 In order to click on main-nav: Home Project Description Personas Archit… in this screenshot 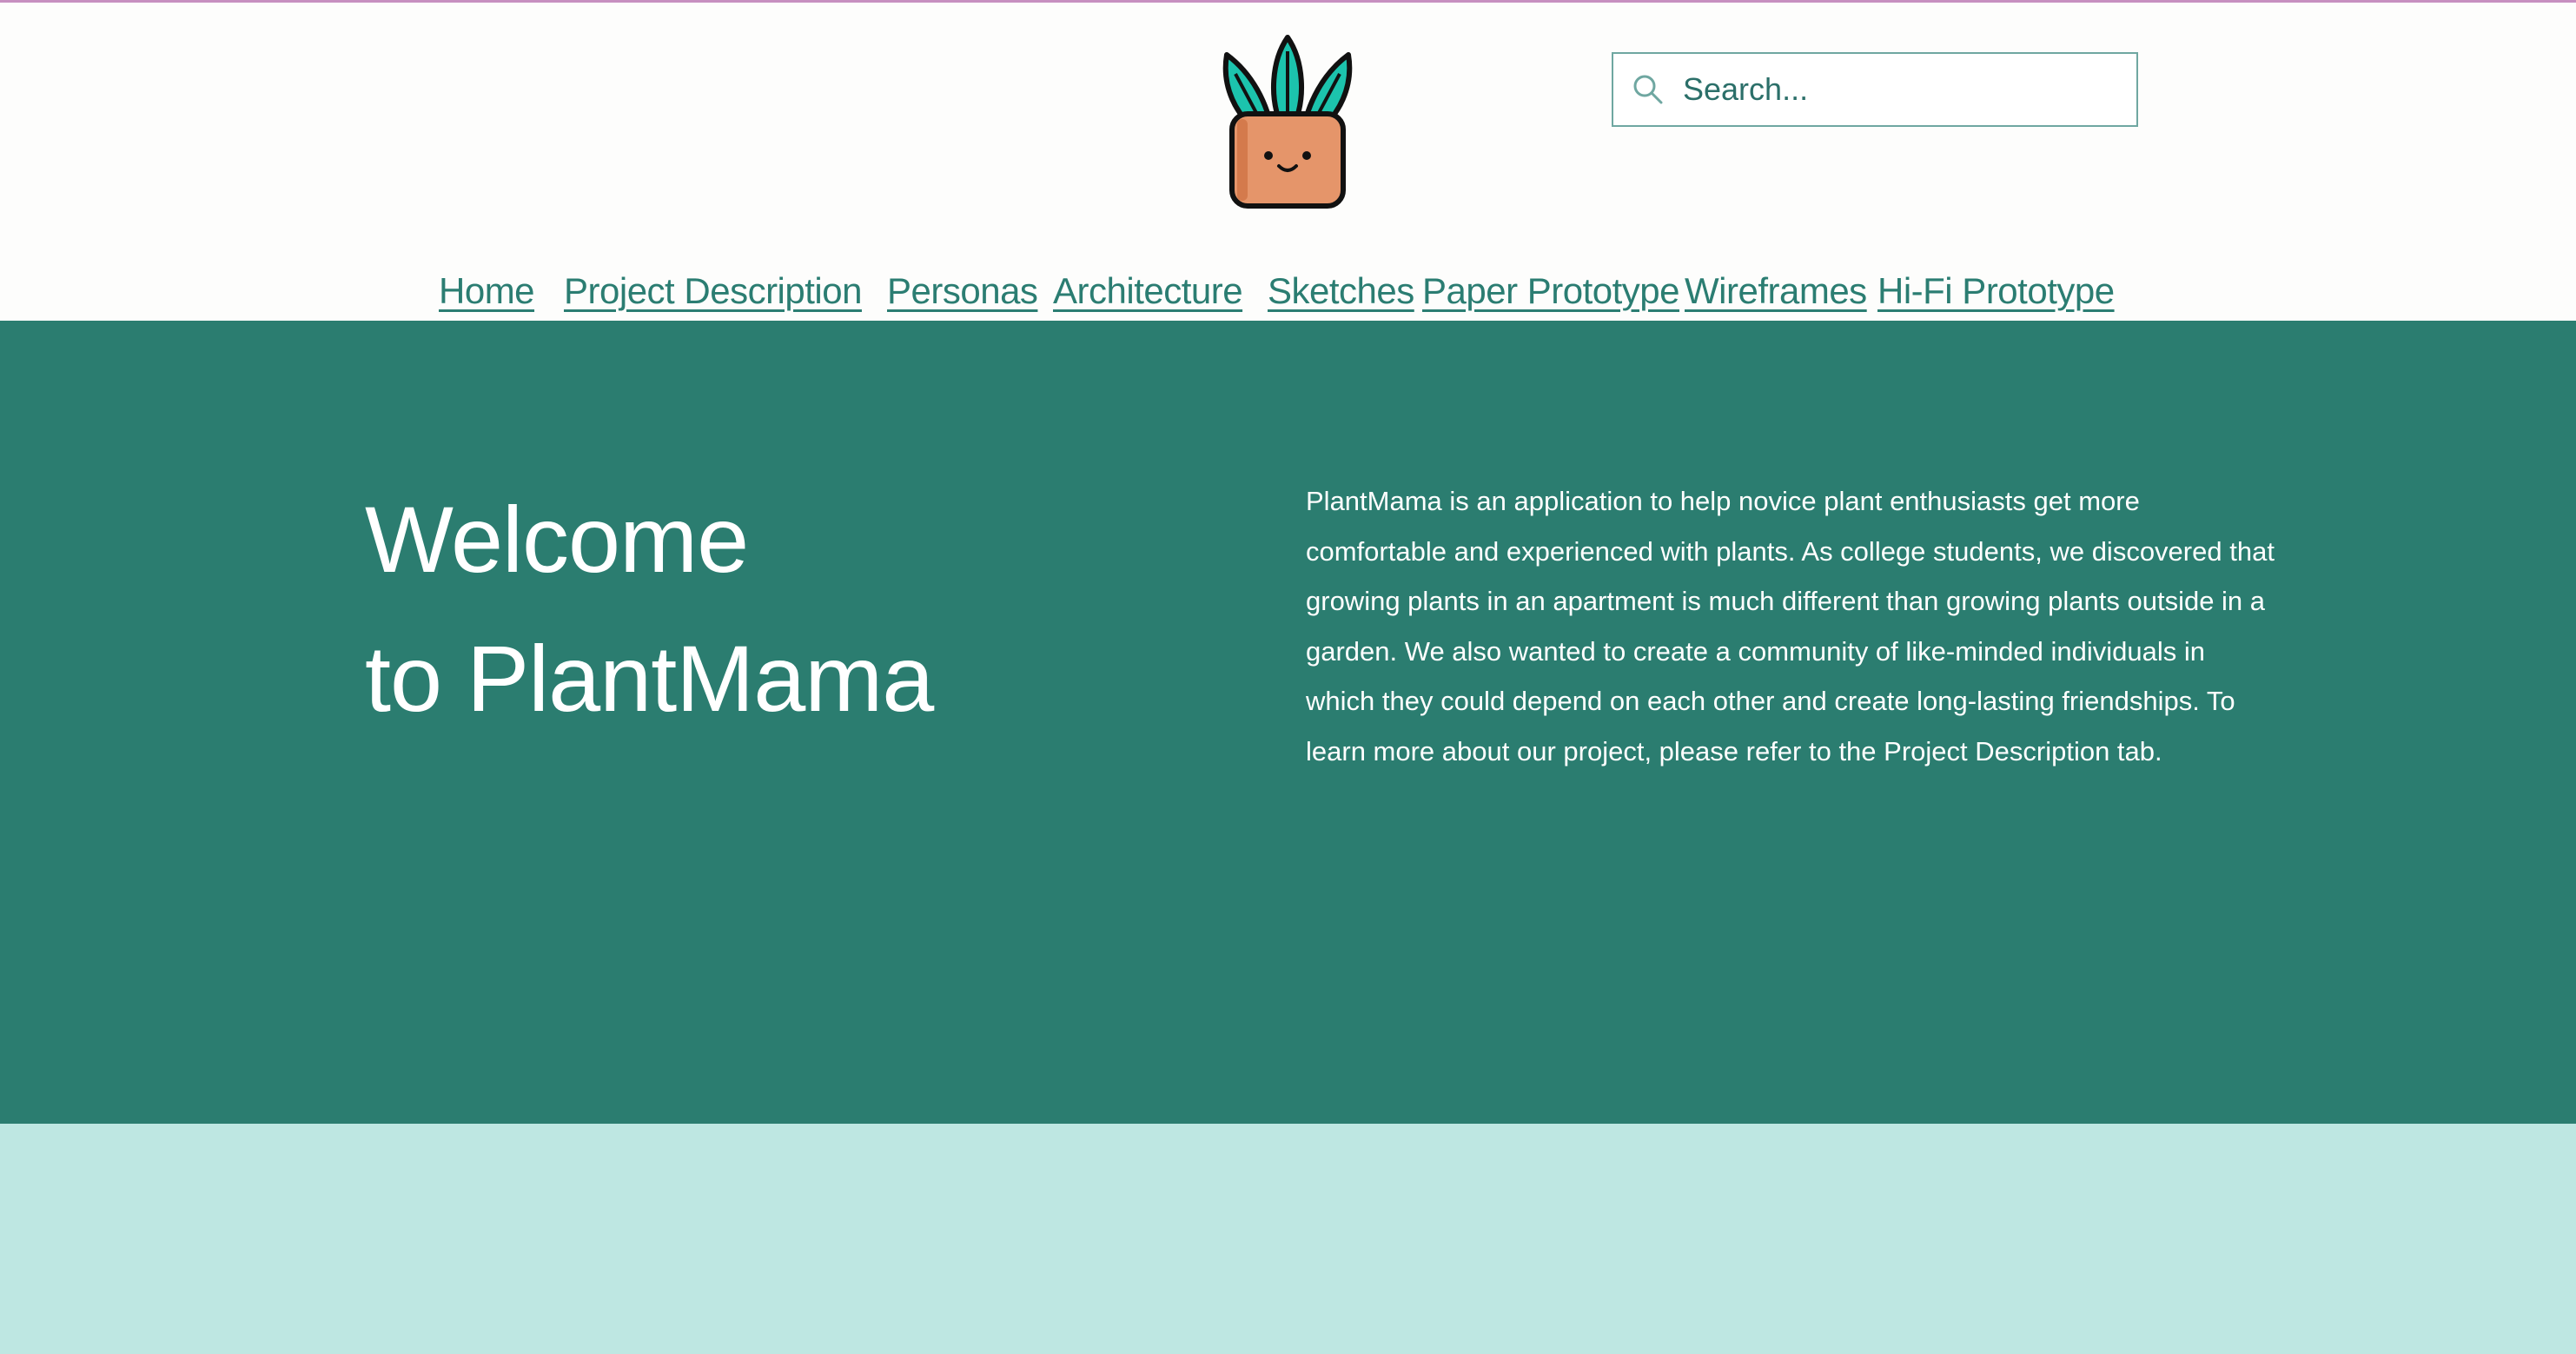, I will do `click(1288, 296)`.